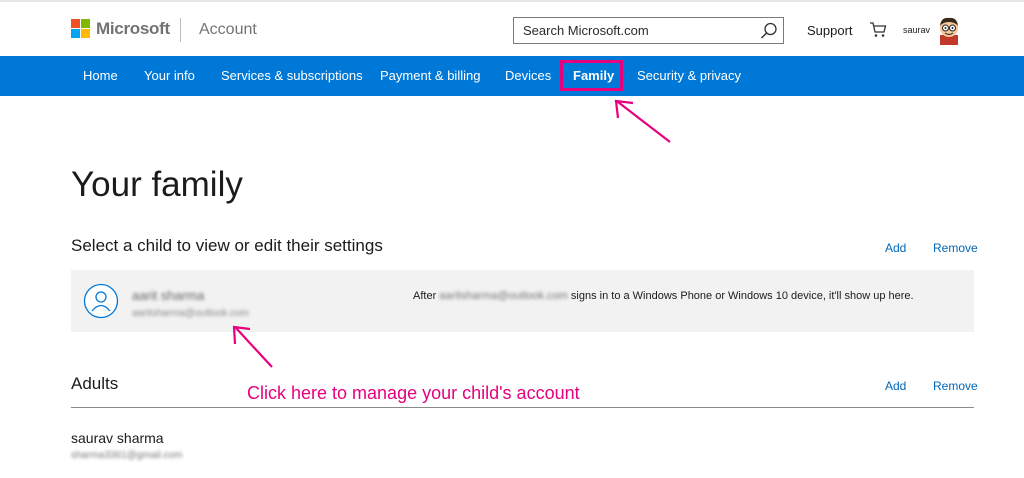  I want to click on brand-name: Microsoft, so click(133, 29).